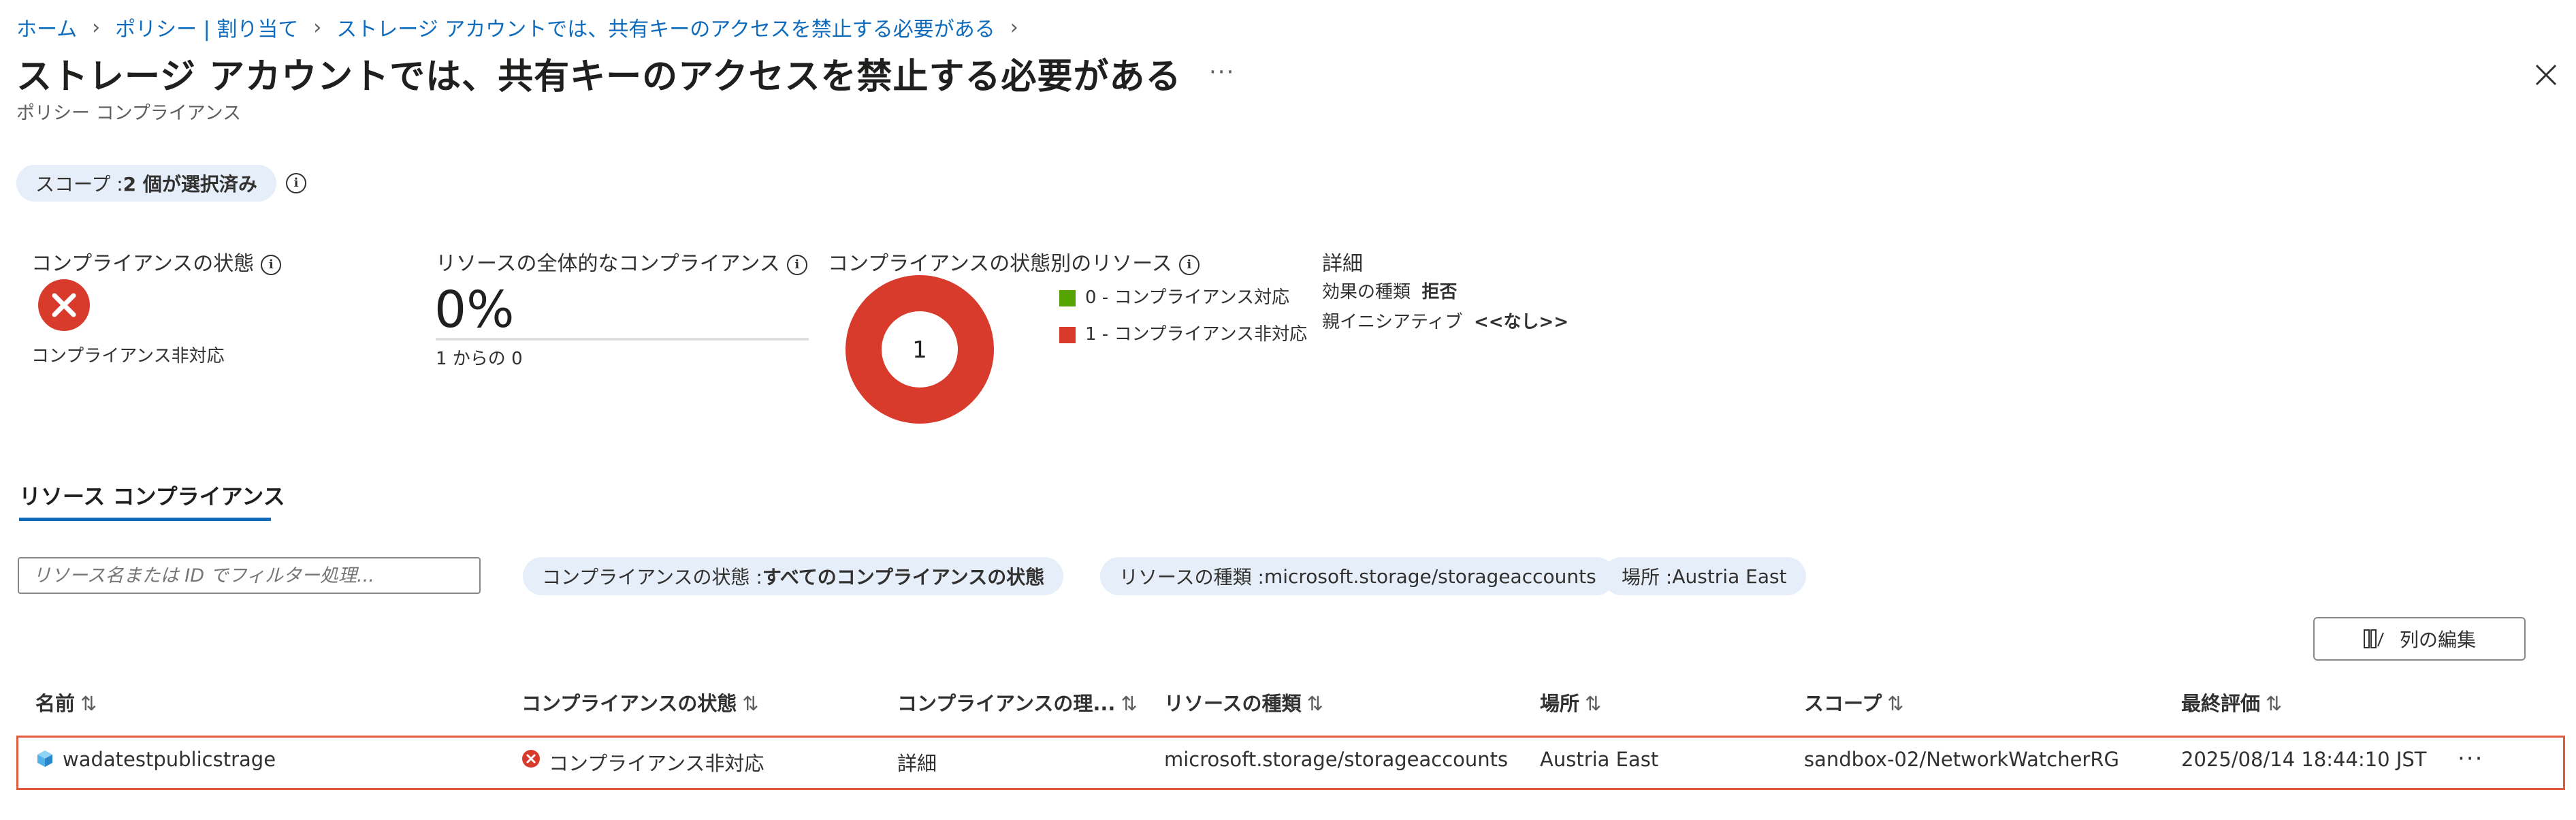 This screenshot has height=820, width=2576. What do you see at coordinates (1962, 760) in the screenshot?
I see `row-scope: sandbox-02/NetworkWatcherRG` at bounding box center [1962, 760].